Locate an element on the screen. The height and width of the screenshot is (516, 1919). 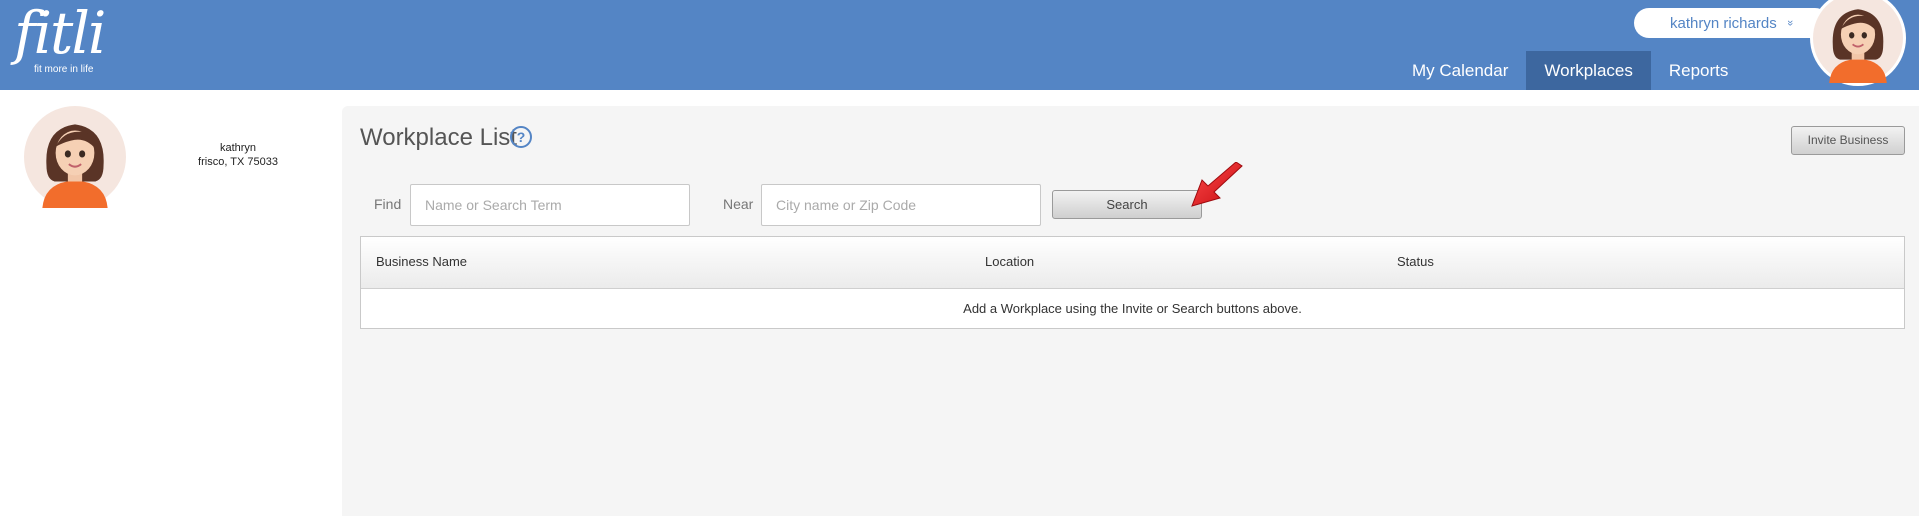
near-label: Near is located at coordinates (738, 204).